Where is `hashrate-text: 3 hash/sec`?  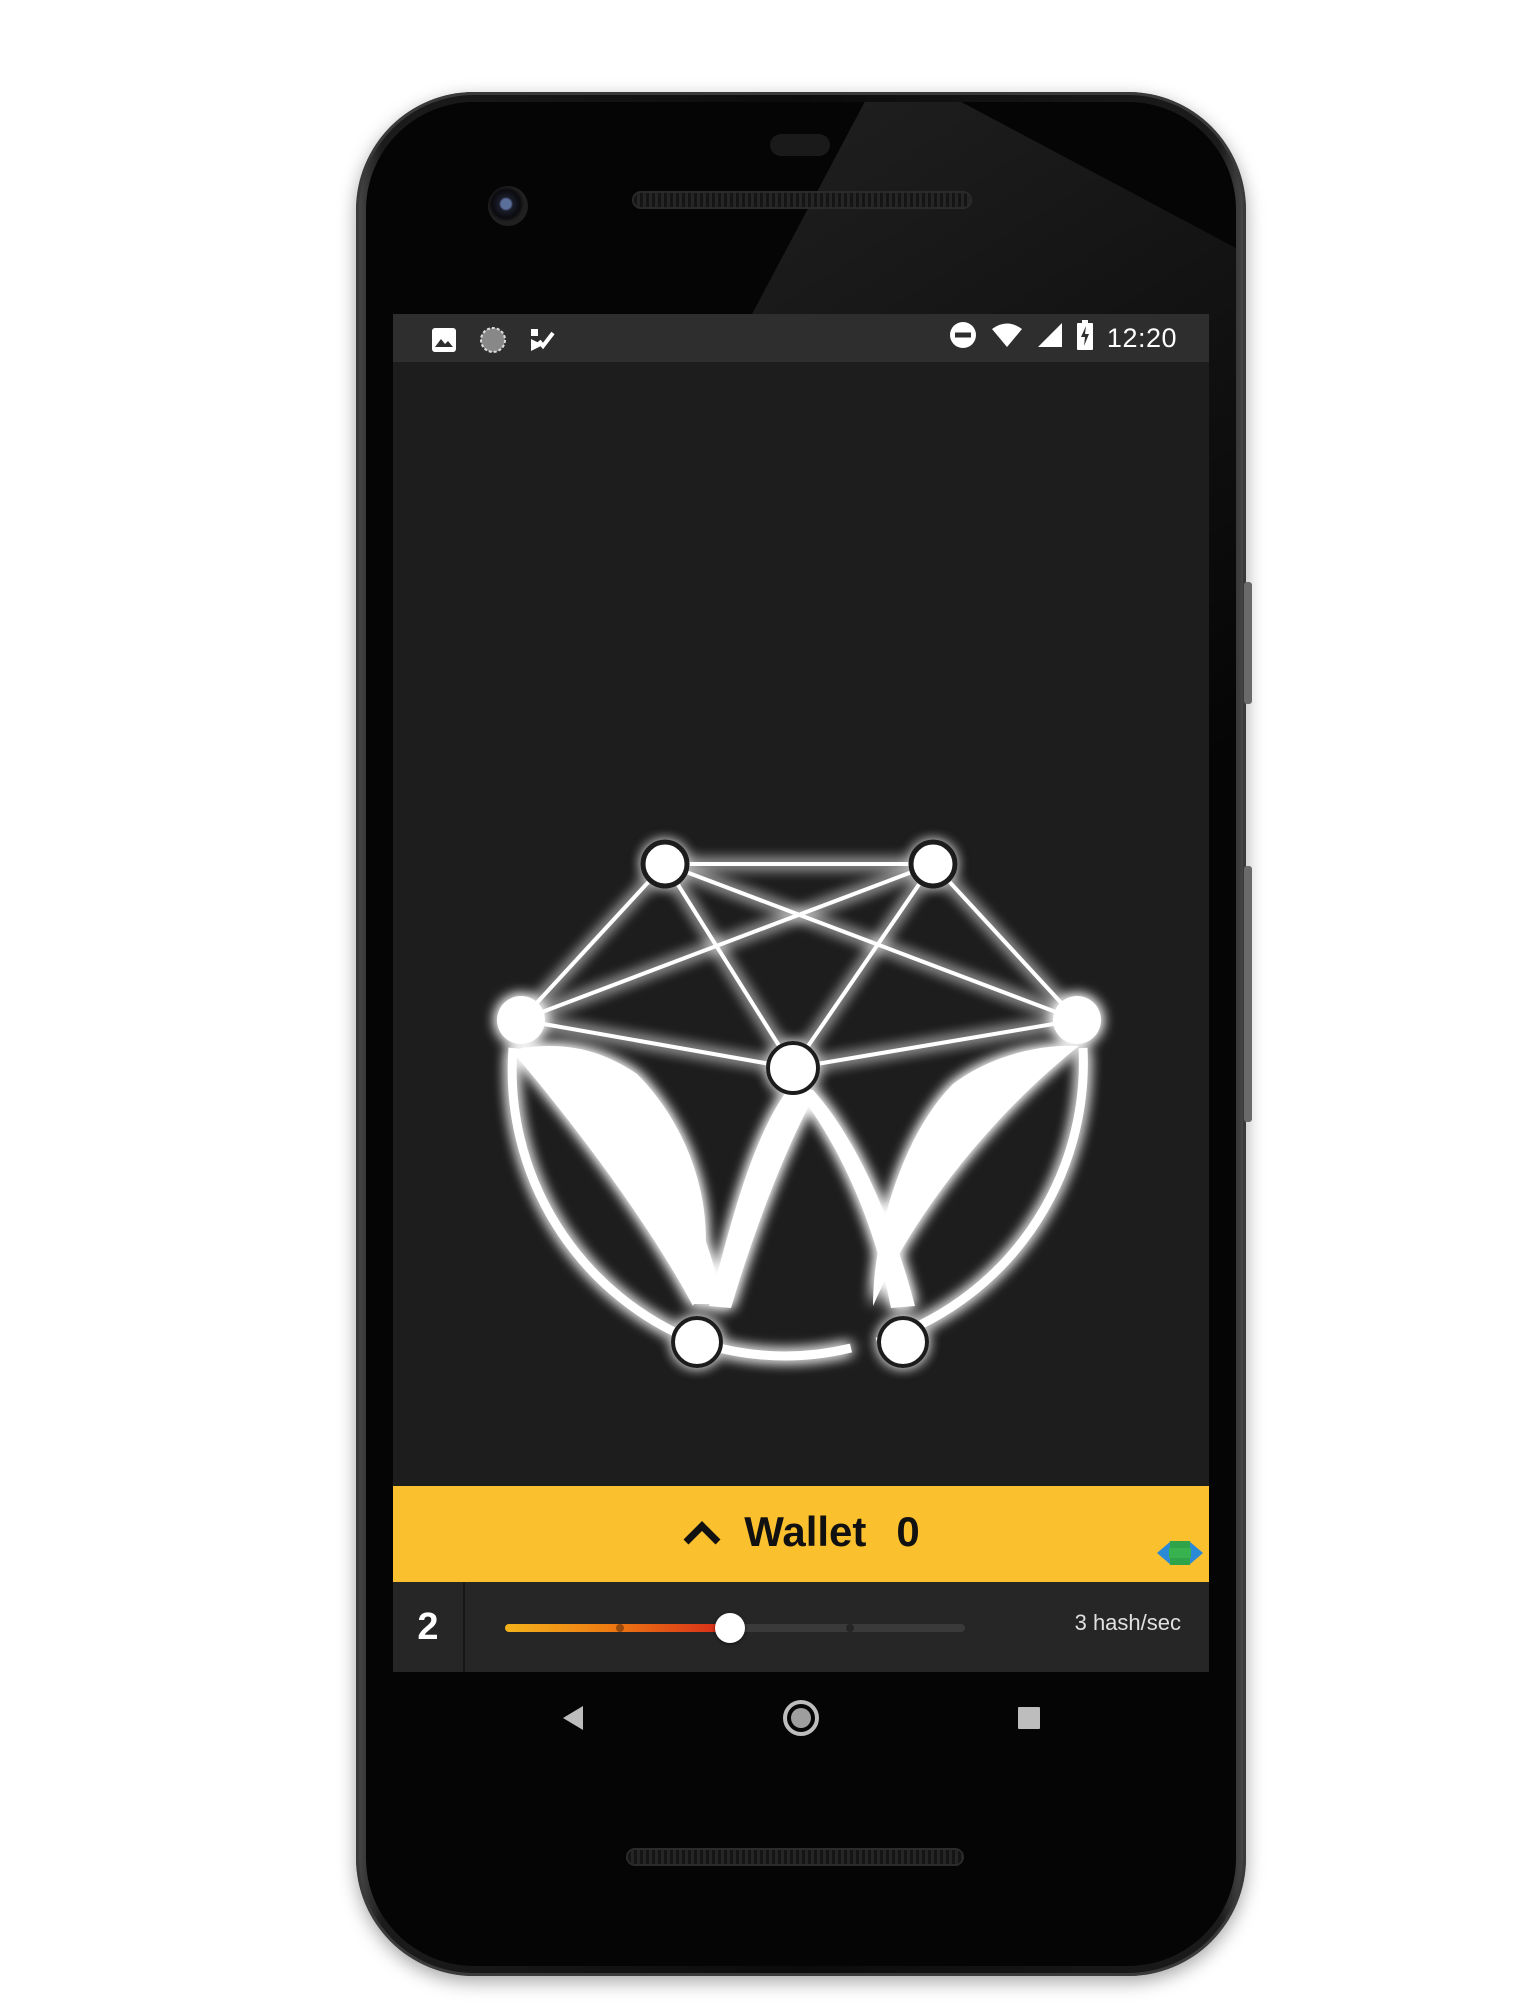
hashrate-text: 3 hash/sec is located at coordinates (1127, 1622).